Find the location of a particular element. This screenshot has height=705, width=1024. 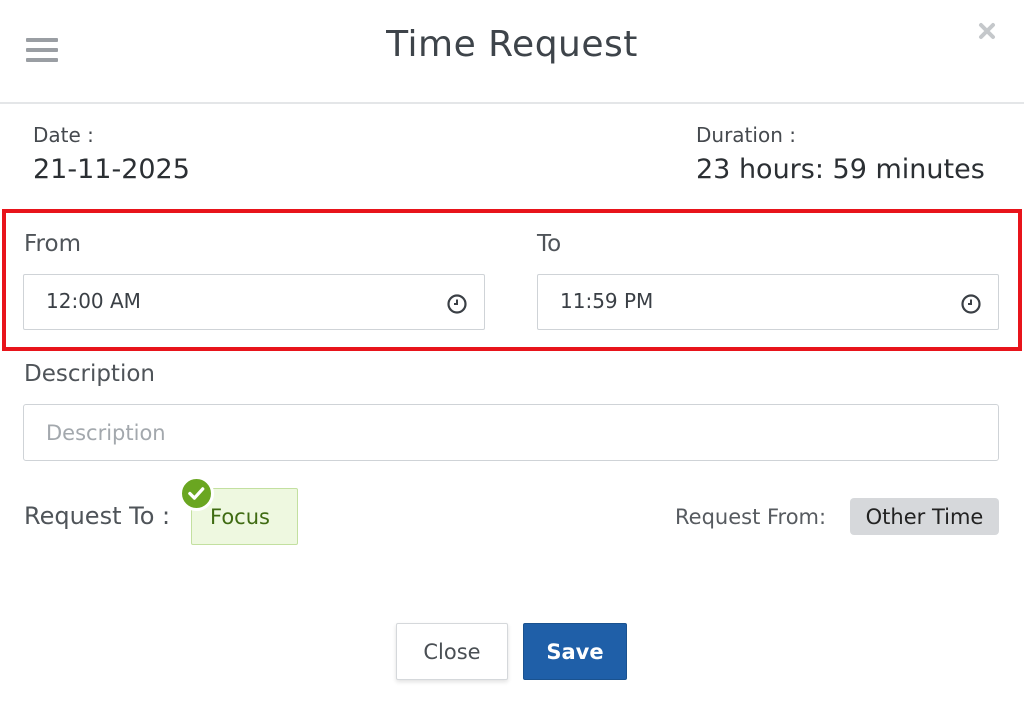

from-time-value: 12:00 AM is located at coordinates (93, 301).